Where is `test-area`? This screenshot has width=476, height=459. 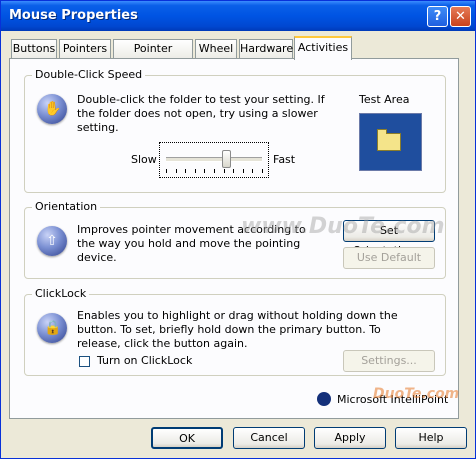
test-area is located at coordinates (390, 142).